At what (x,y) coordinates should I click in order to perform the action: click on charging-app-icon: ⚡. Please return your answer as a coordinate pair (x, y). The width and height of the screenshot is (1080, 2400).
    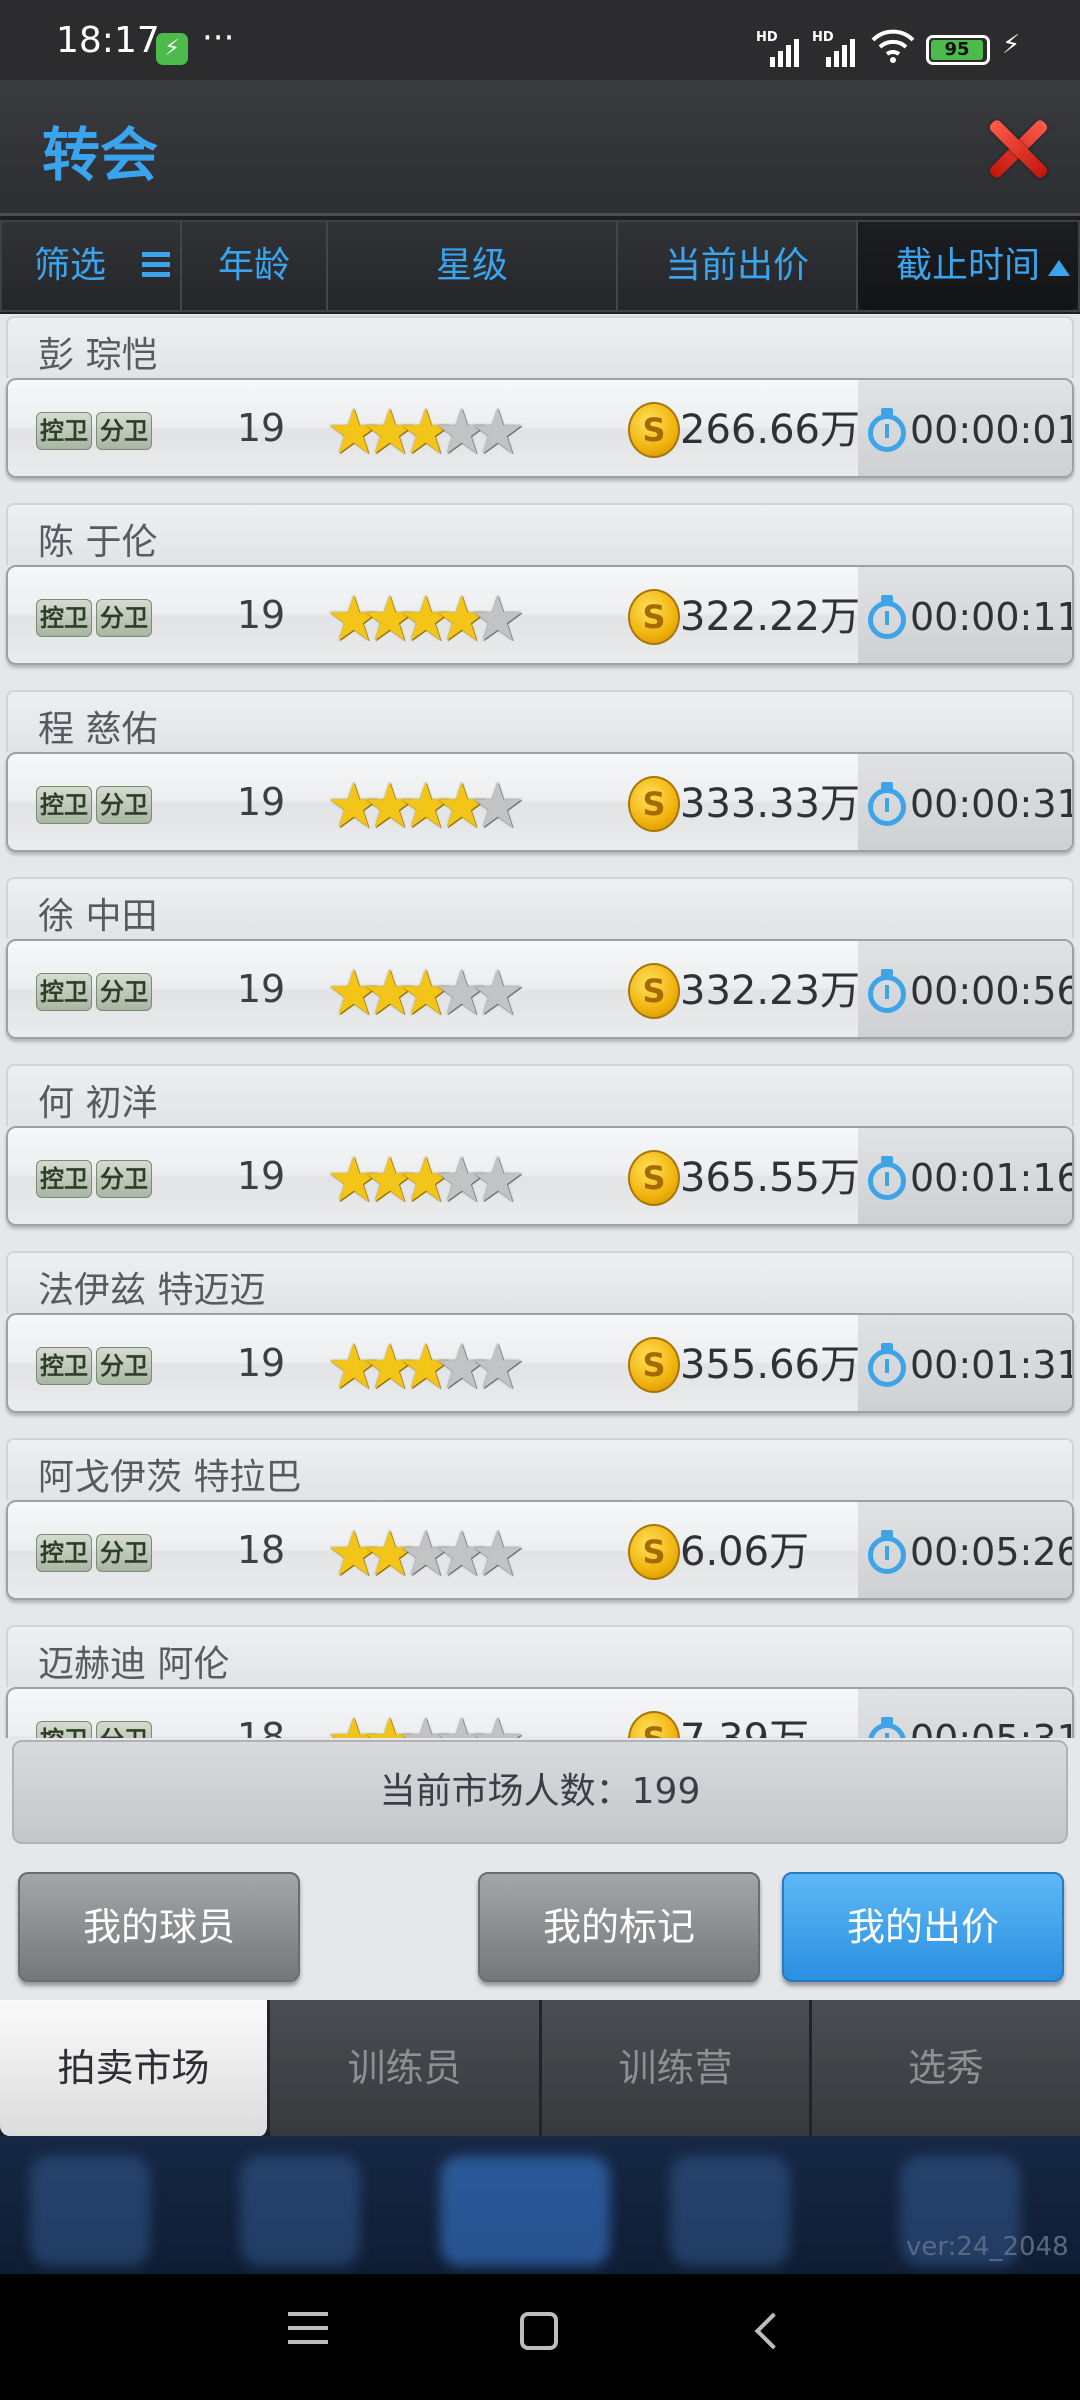
    Looking at the image, I should click on (172, 49).